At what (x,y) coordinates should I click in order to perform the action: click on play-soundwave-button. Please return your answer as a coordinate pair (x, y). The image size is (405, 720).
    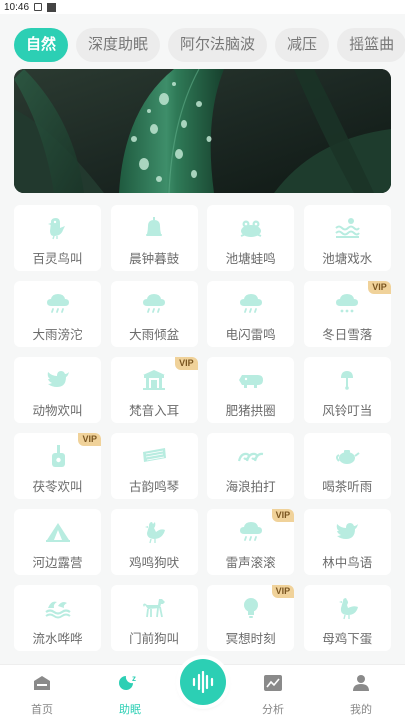
    Looking at the image, I should click on (203, 682).